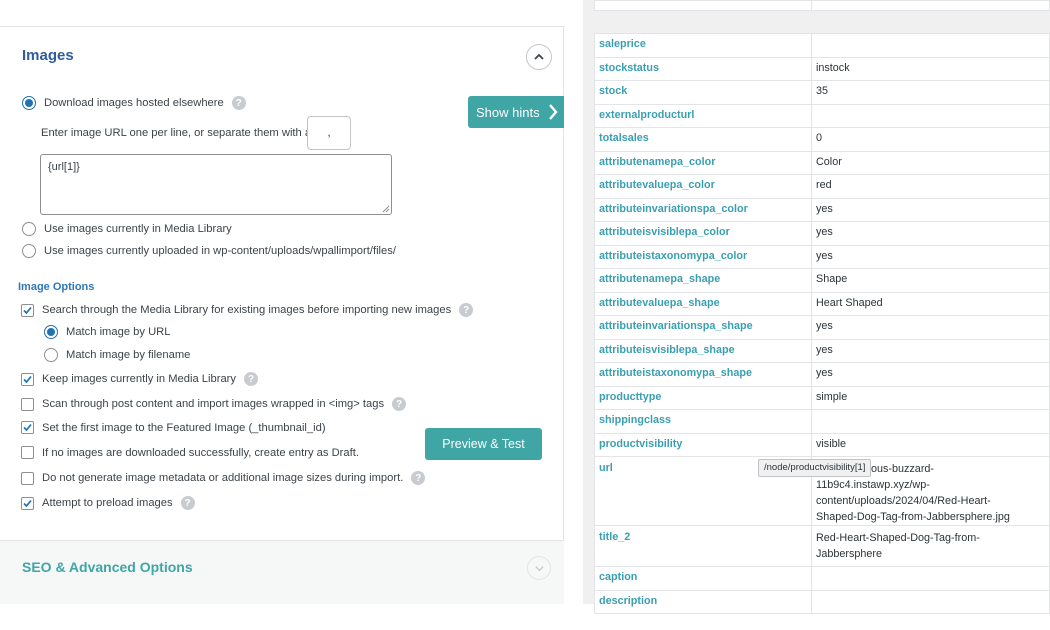 The image size is (1050, 630). Describe the element at coordinates (703, 601) in the screenshot. I see `field-key: description` at that location.